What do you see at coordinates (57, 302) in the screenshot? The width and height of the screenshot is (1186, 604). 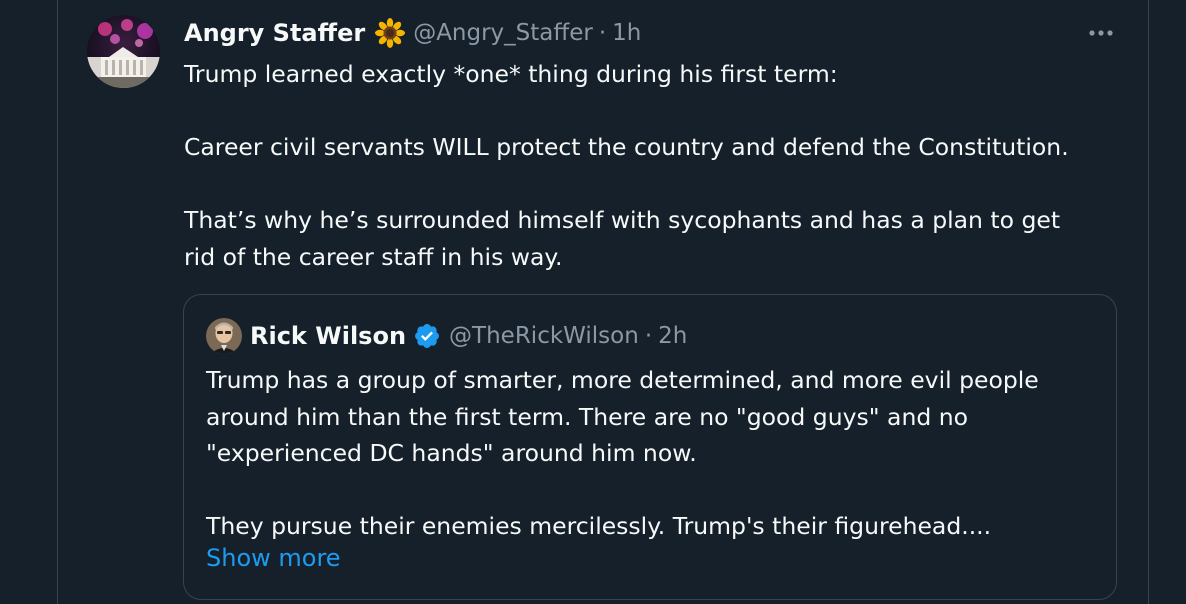 I see `column-divider-left` at bounding box center [57, 302].